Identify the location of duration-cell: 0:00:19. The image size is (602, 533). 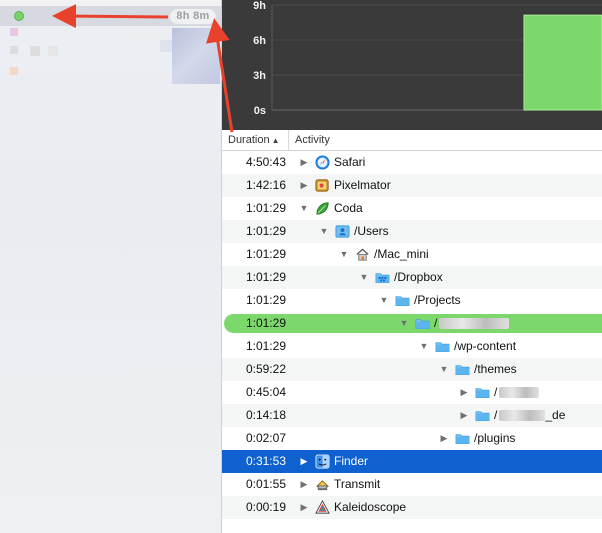
(265, 507).